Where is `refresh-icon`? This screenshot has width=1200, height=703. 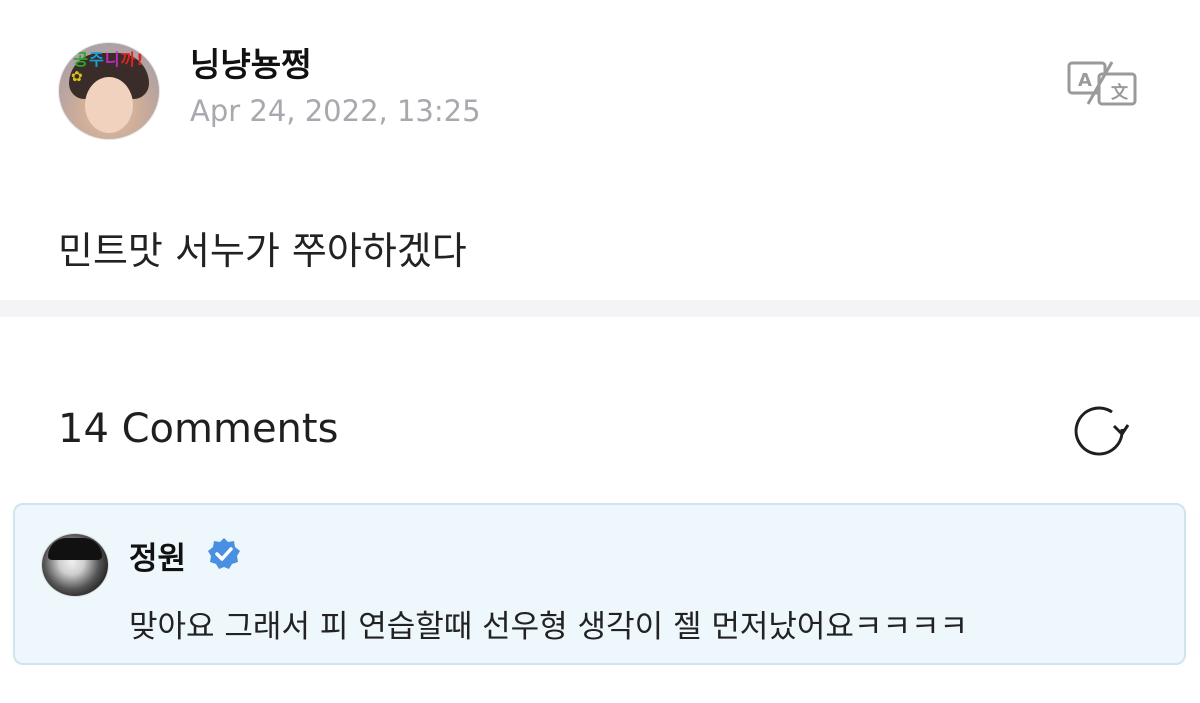
refresh-icon is located at coordinates (1102, 431).